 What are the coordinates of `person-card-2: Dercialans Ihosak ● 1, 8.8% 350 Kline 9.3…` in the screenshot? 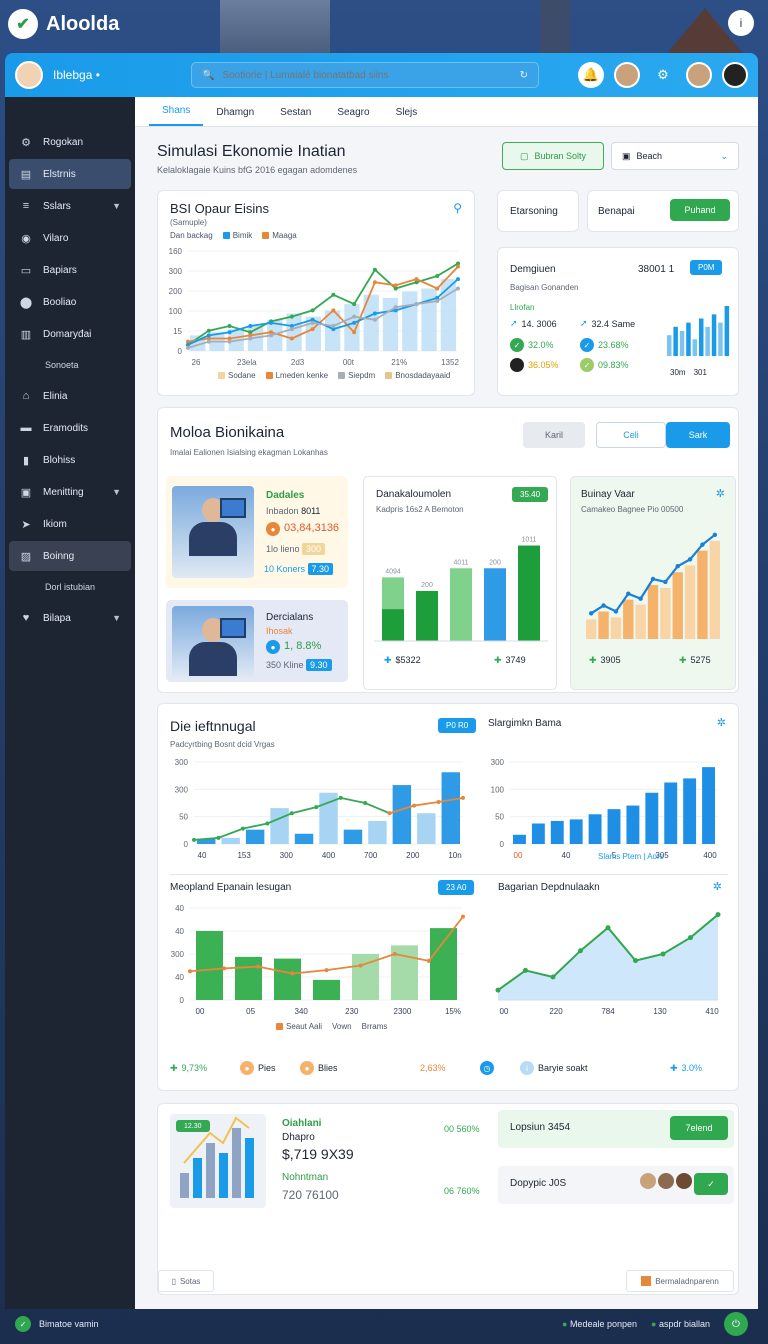 It's located at (257, 641).